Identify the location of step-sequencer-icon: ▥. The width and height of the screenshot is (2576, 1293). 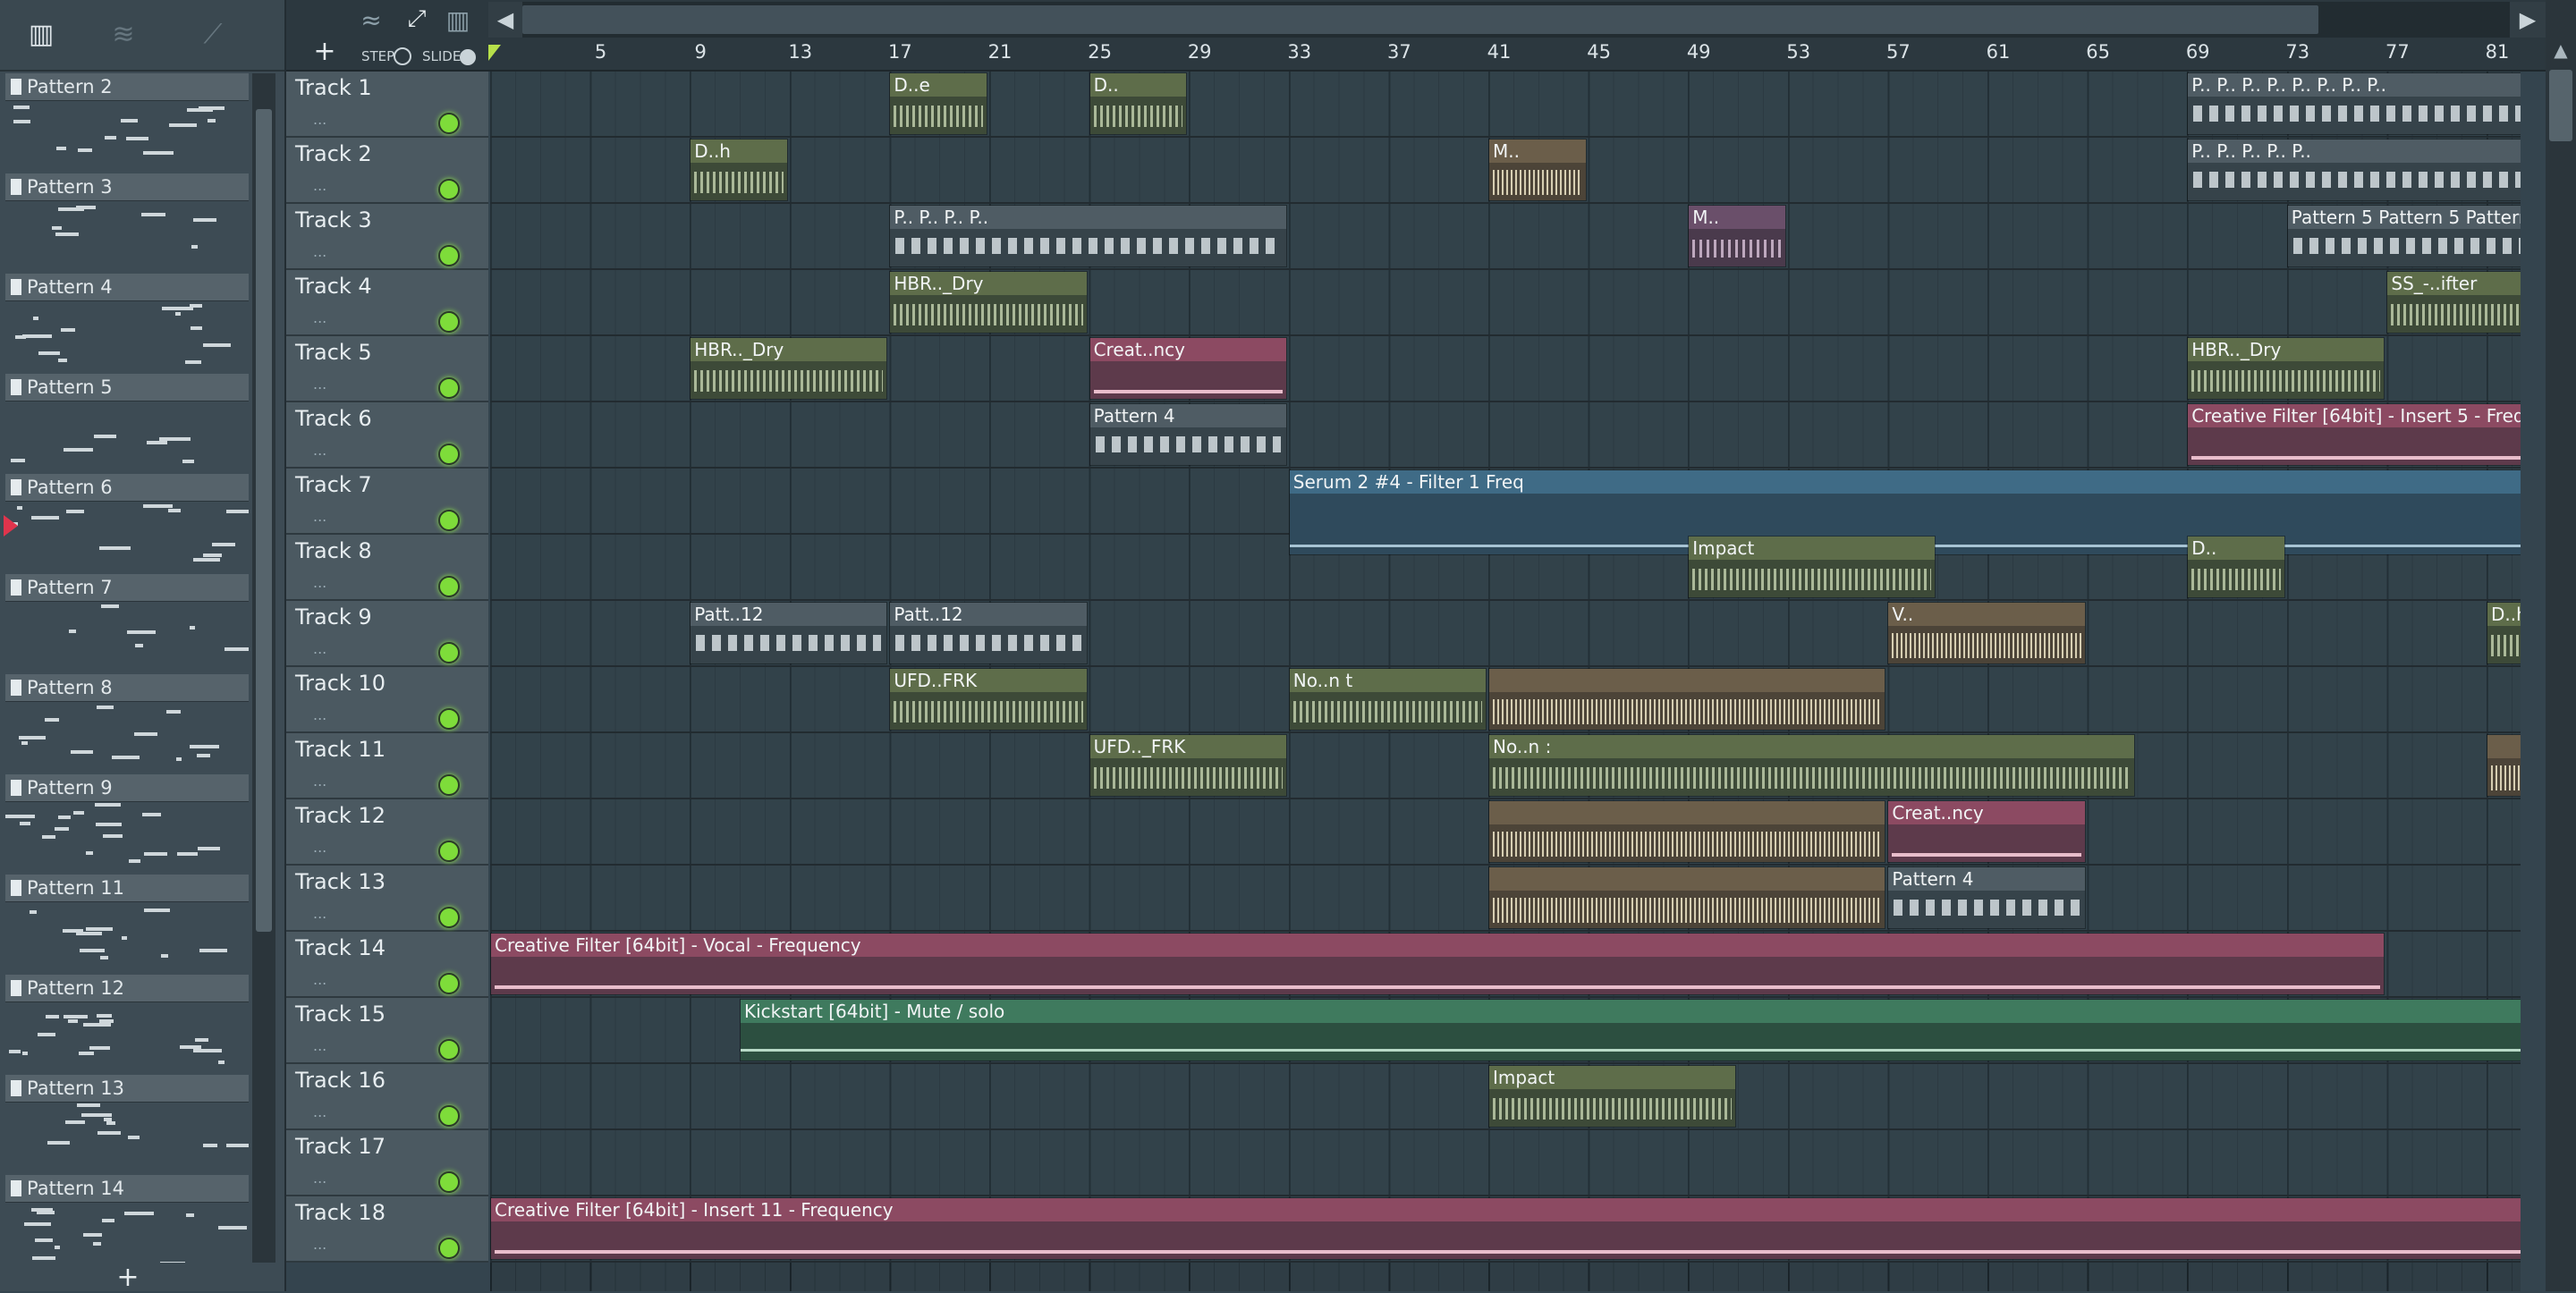
(41, 35).